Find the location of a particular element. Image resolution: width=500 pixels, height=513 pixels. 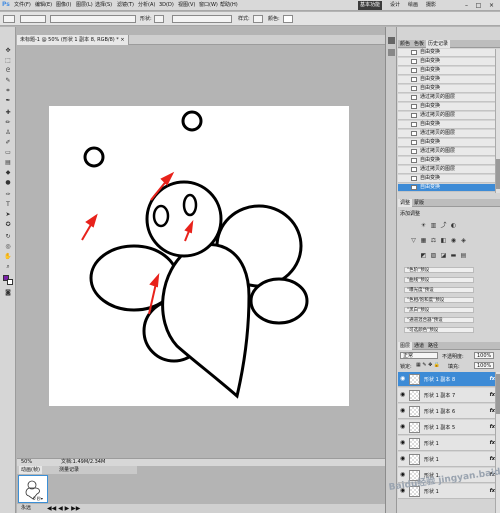

path-ops-buttons is located at coordinates (202, 19).